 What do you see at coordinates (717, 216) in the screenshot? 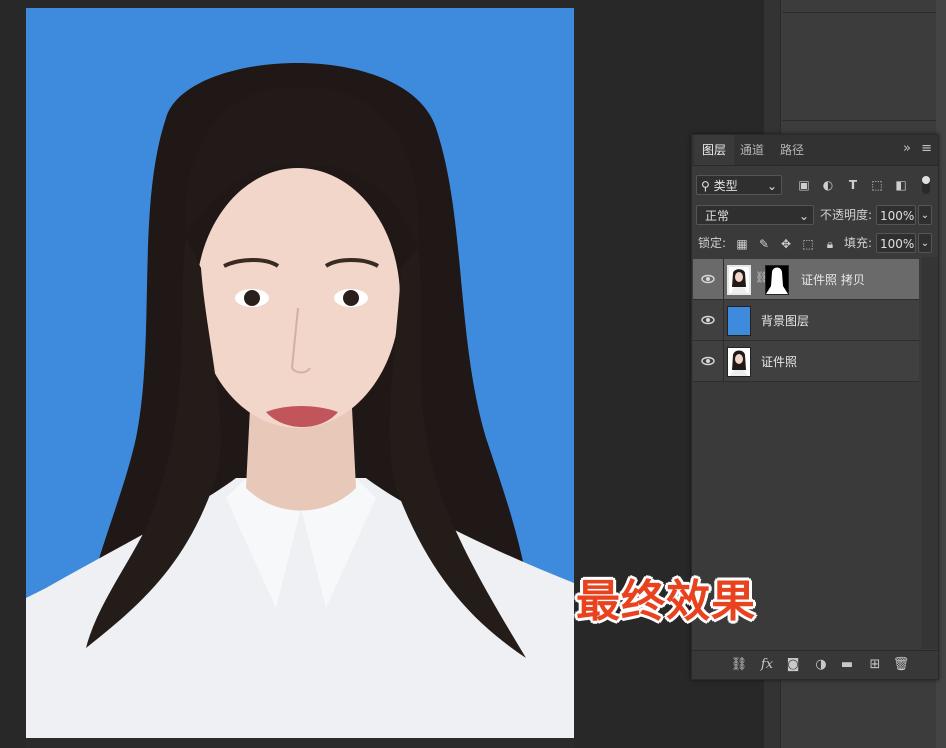
I see `blend-mode-value: 正常` at bounding box center [717, 216].